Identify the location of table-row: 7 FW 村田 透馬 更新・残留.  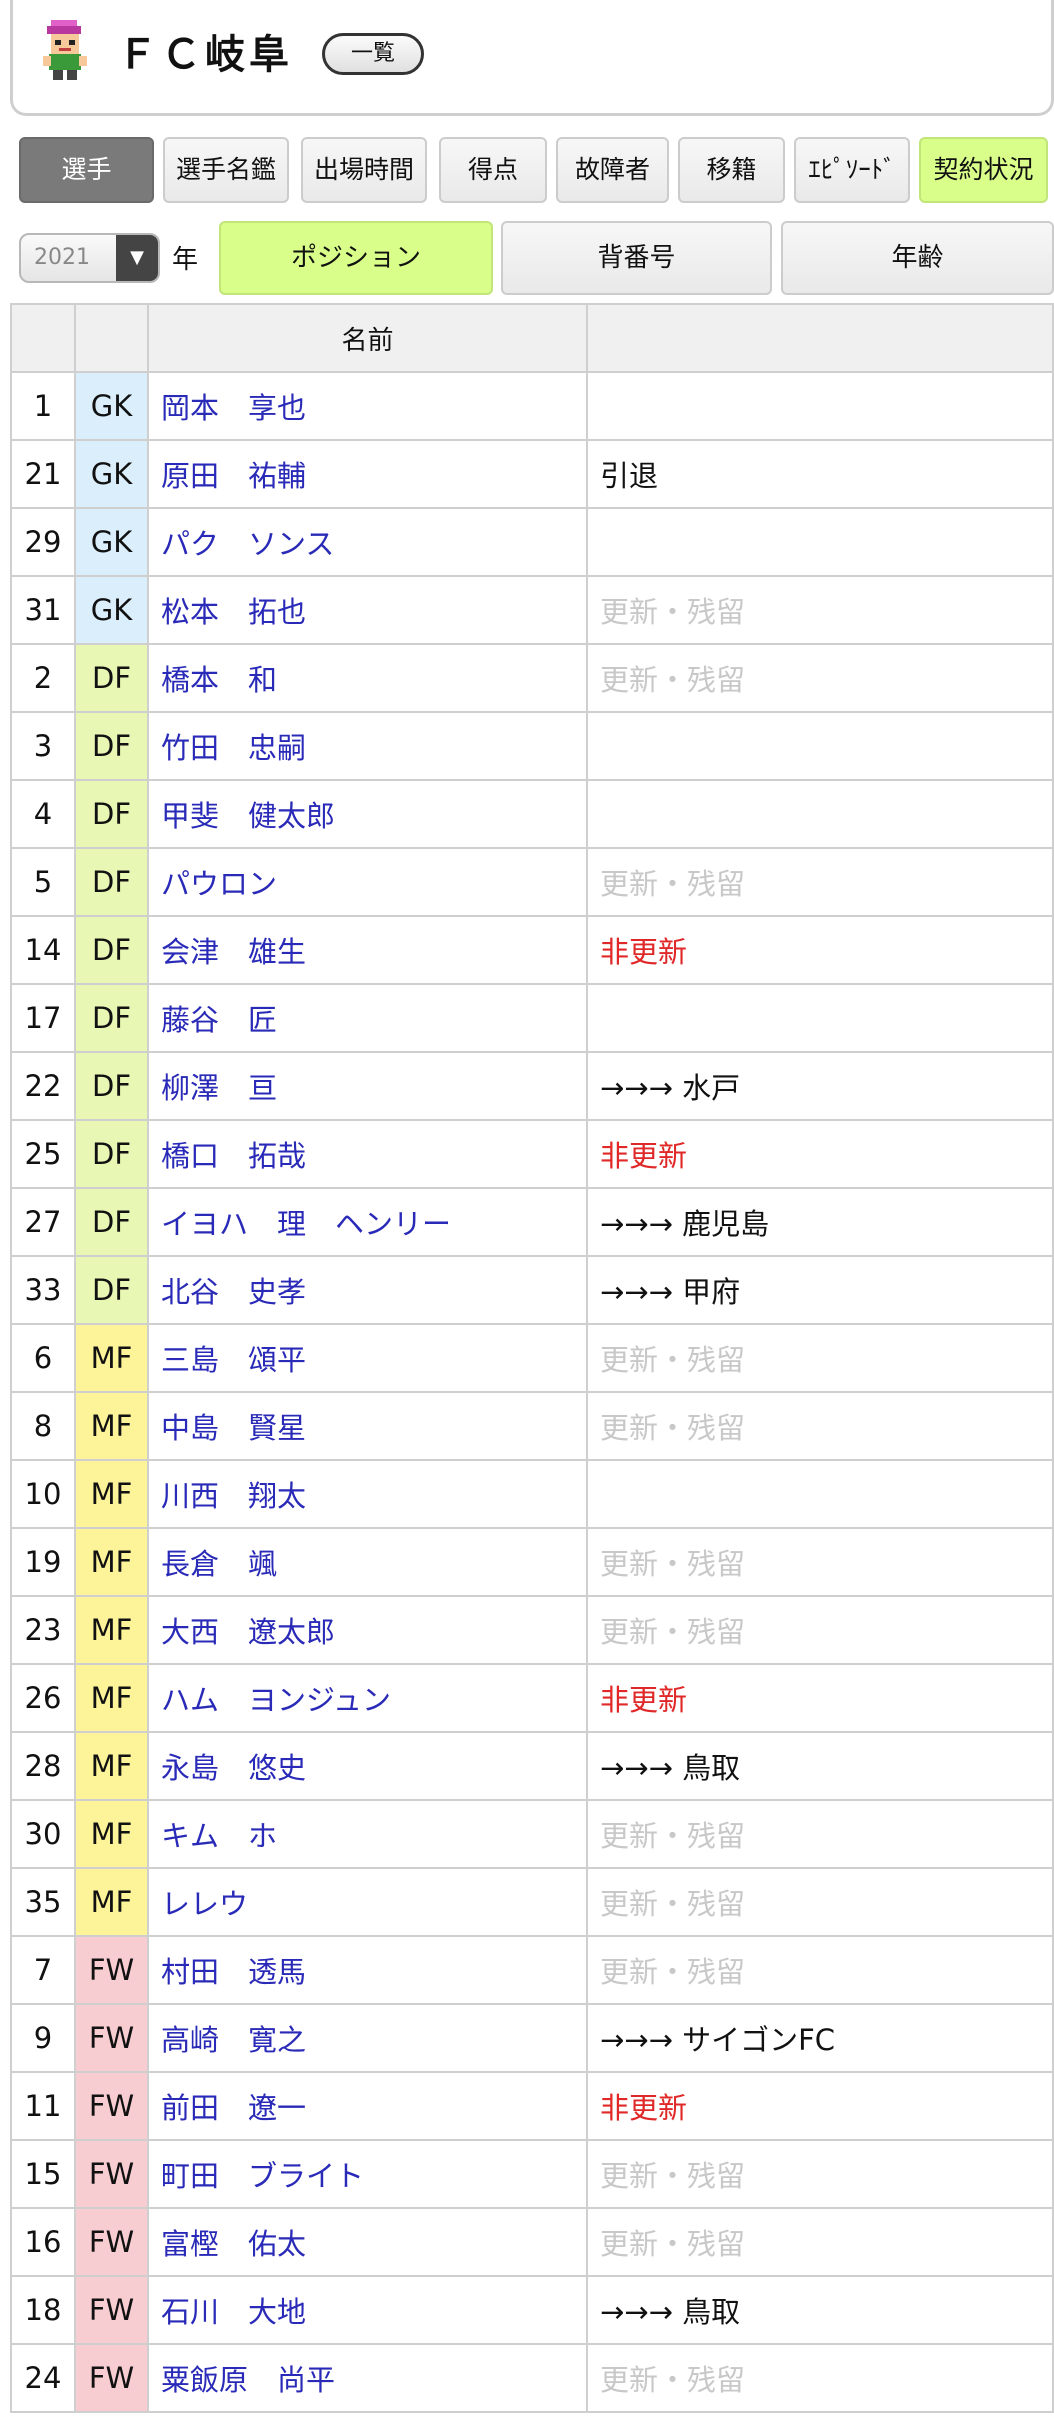
(532, 1970).